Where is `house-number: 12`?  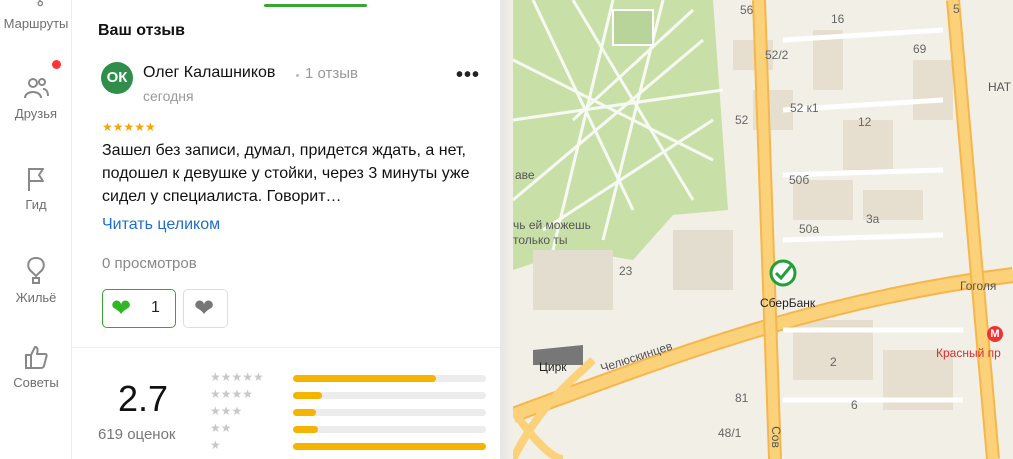
house-number: 12 is located at coordinates (865, 122).